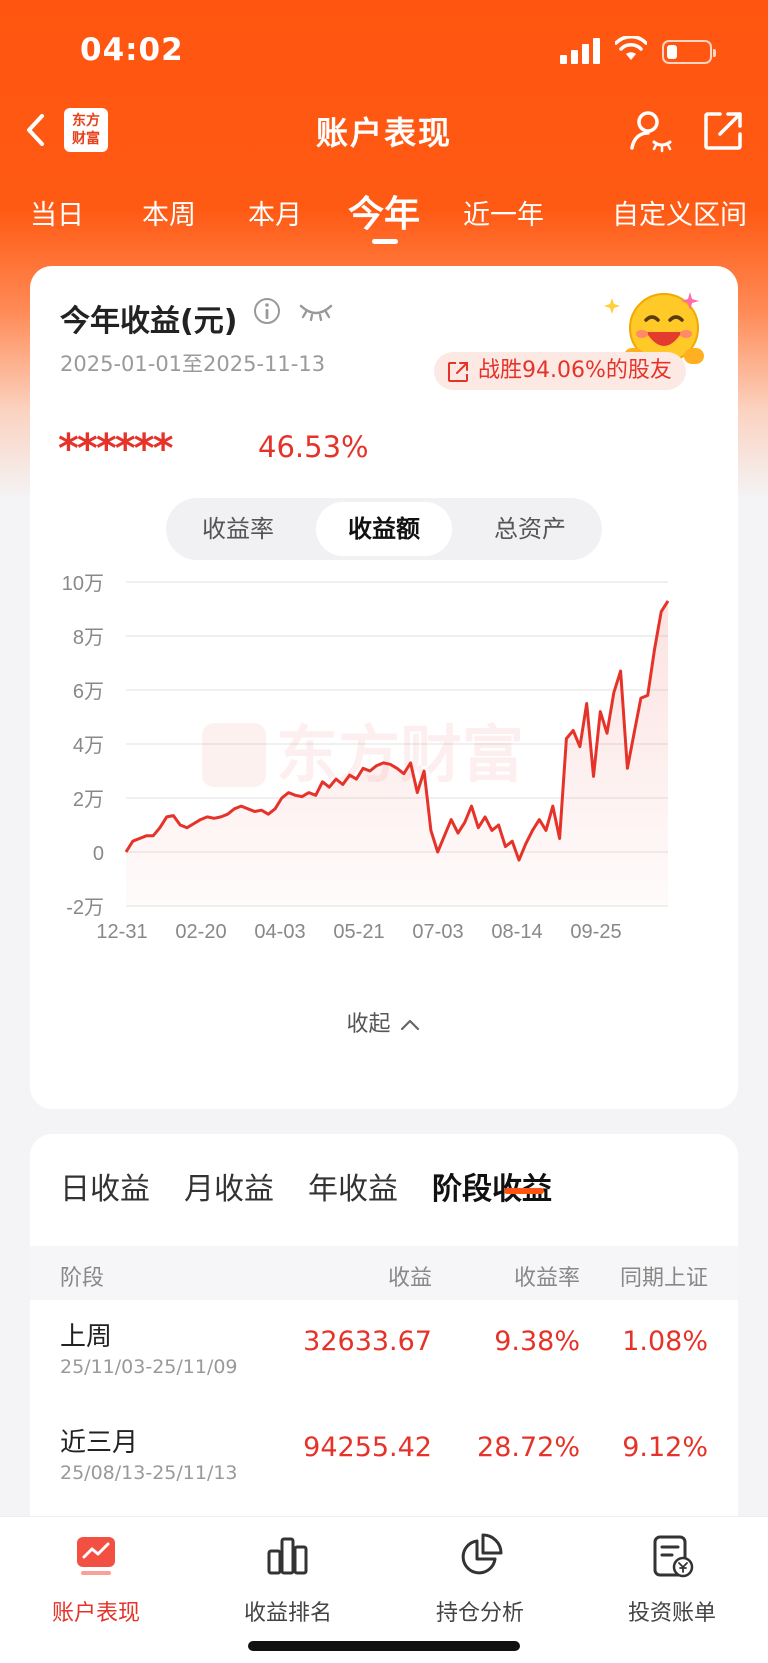 The image size is (768, 1663). I want to click on tab-return-rate: 收益率, so click(238, 529).